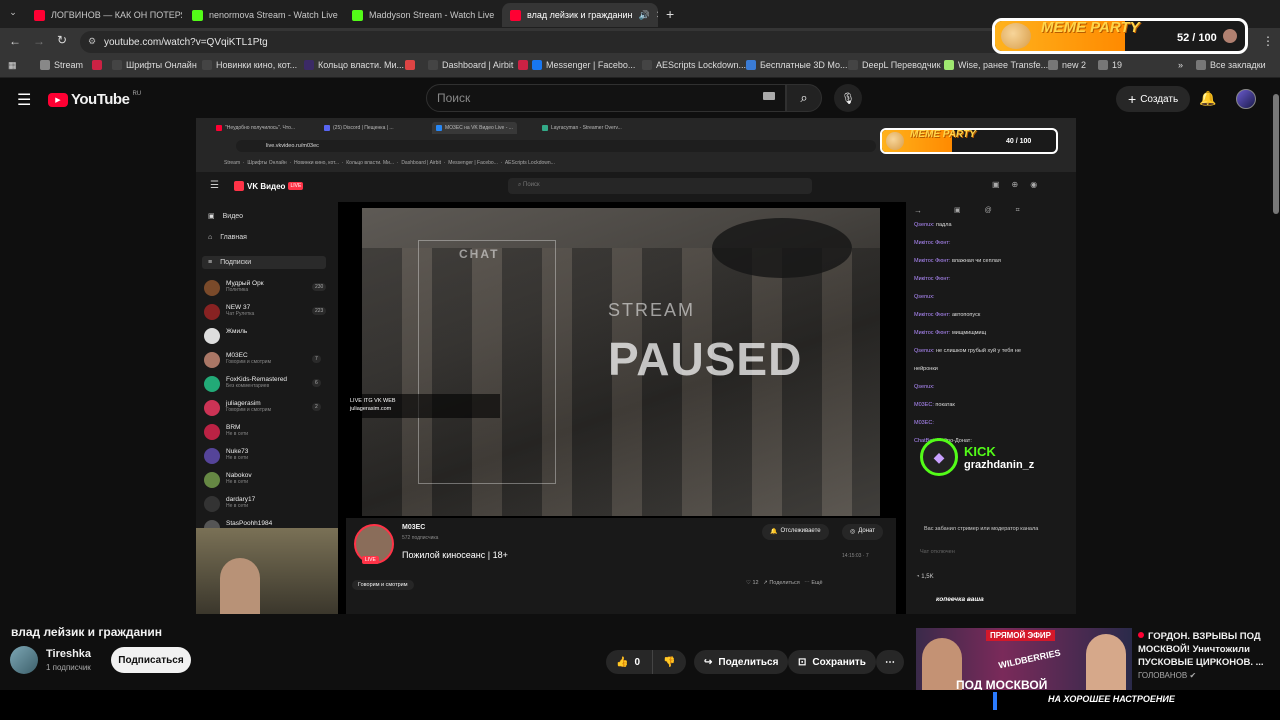  I want to click on search-input: Поиск, so click(606, 98).